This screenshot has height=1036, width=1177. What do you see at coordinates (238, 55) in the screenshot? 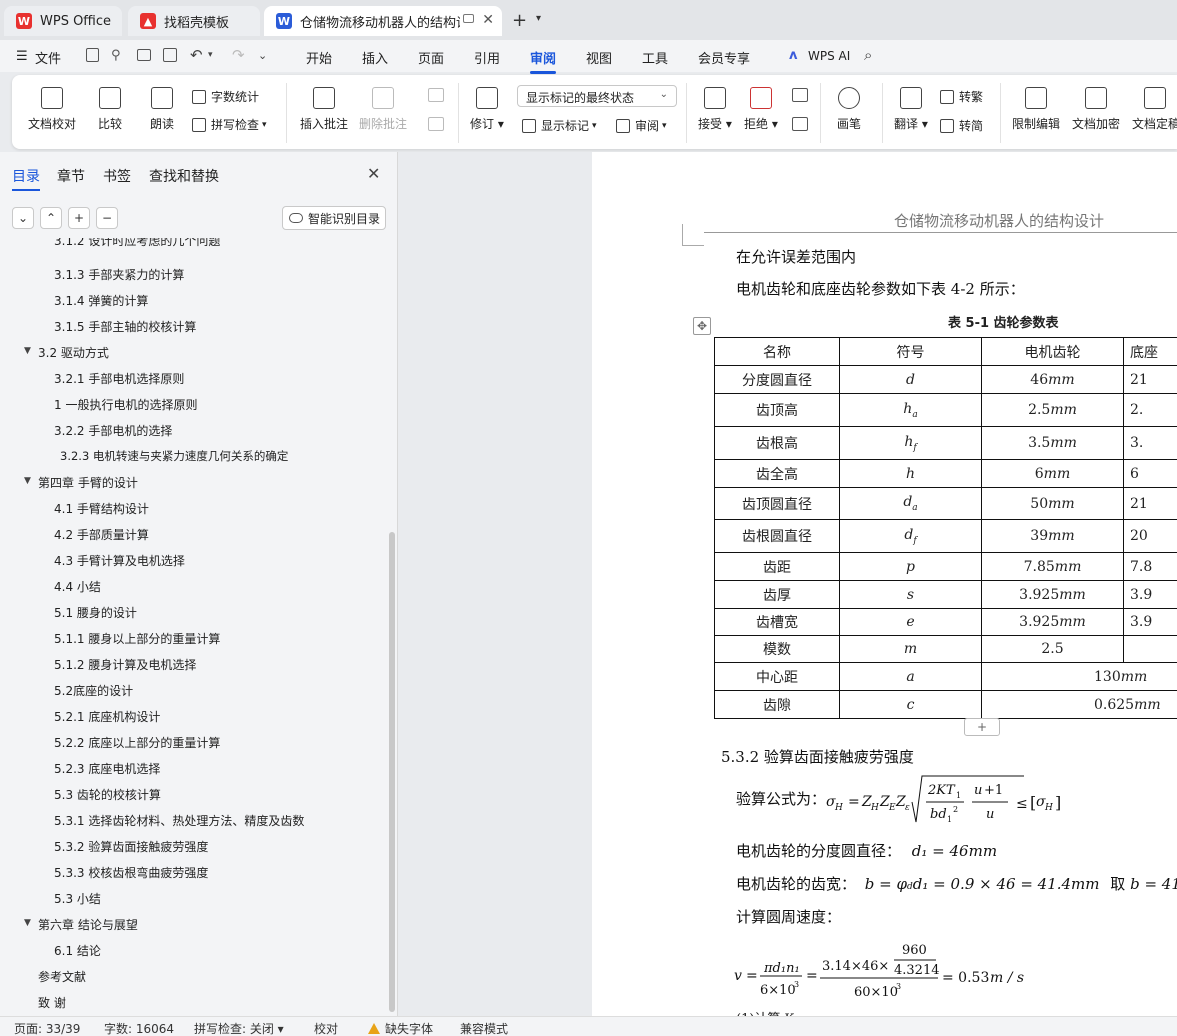
I see `redo-icon: ↷` at bounding box center [238, 55].